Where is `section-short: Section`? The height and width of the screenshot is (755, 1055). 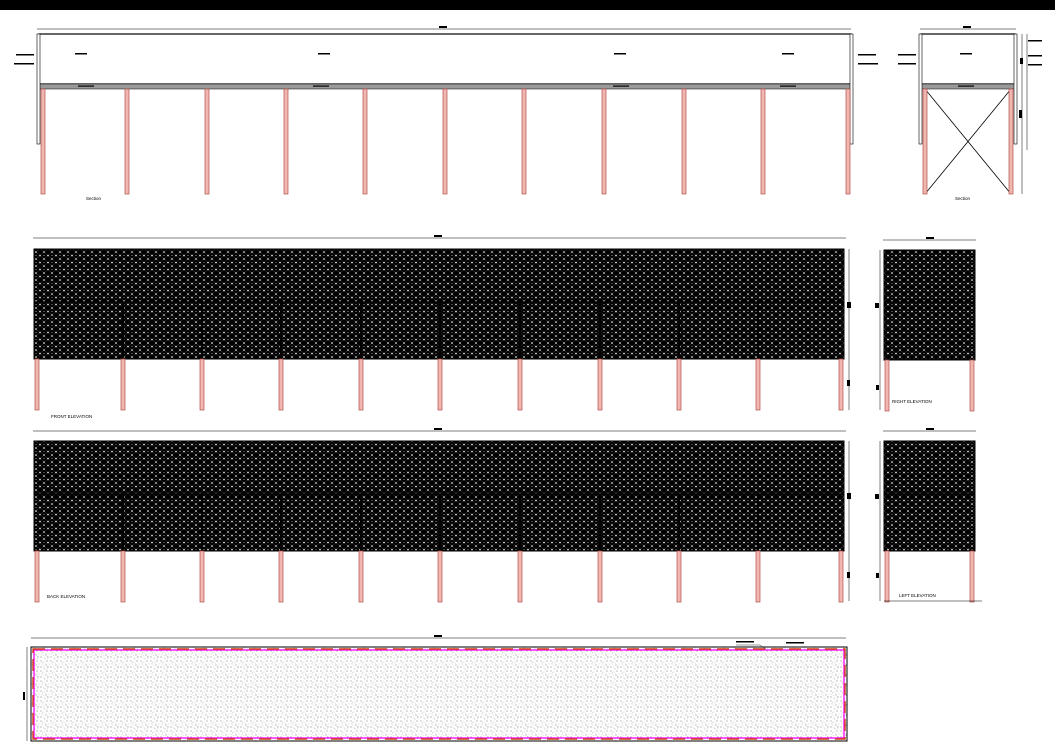 section-short: Section is located at coordinates (970, 113).